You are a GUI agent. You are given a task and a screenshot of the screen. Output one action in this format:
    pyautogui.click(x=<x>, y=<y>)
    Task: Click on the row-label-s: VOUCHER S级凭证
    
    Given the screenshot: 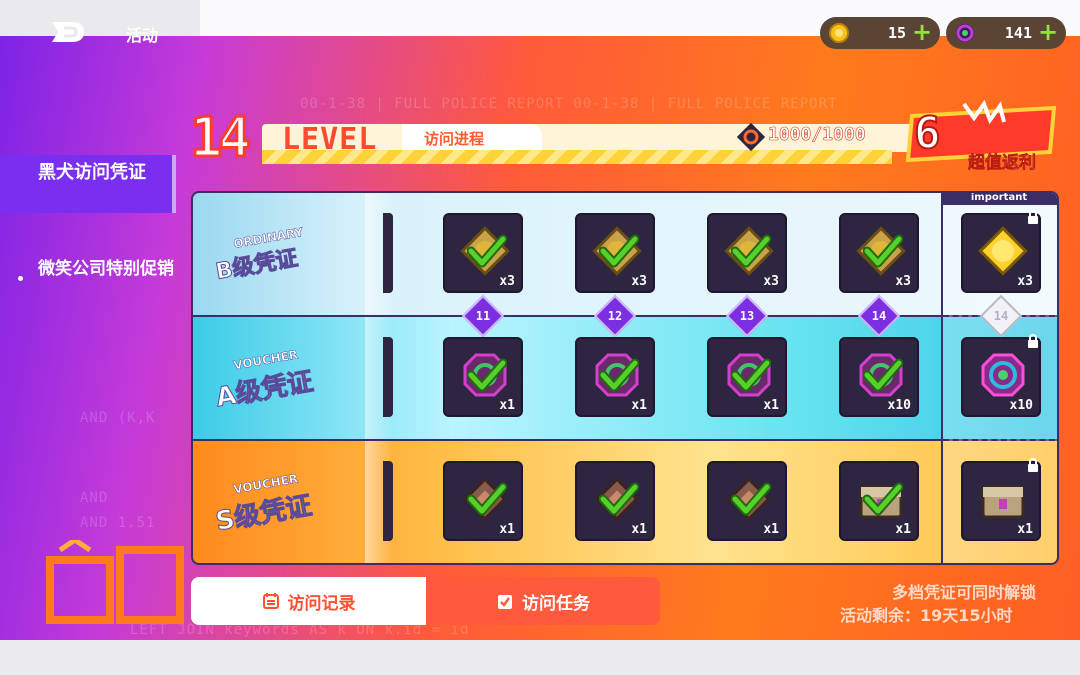 What is the action you would take?
    pyautogui.click(x=279, y=502)
    